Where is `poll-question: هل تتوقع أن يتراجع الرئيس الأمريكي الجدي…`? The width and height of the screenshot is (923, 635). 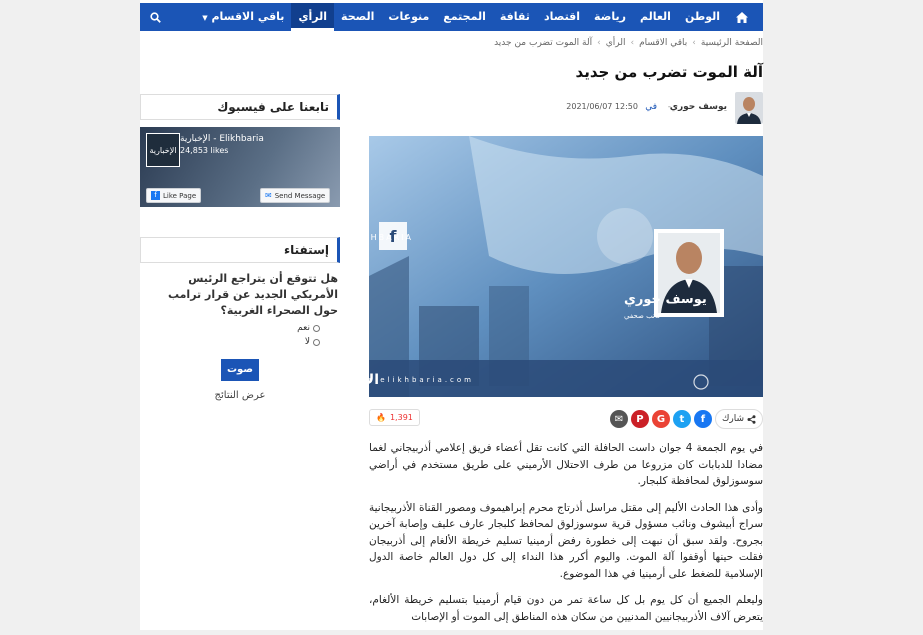
poll-question: هل تتوقع أن يتراجع الرئيس الأمريكي الجدي… is located at coordinates (252, 294).